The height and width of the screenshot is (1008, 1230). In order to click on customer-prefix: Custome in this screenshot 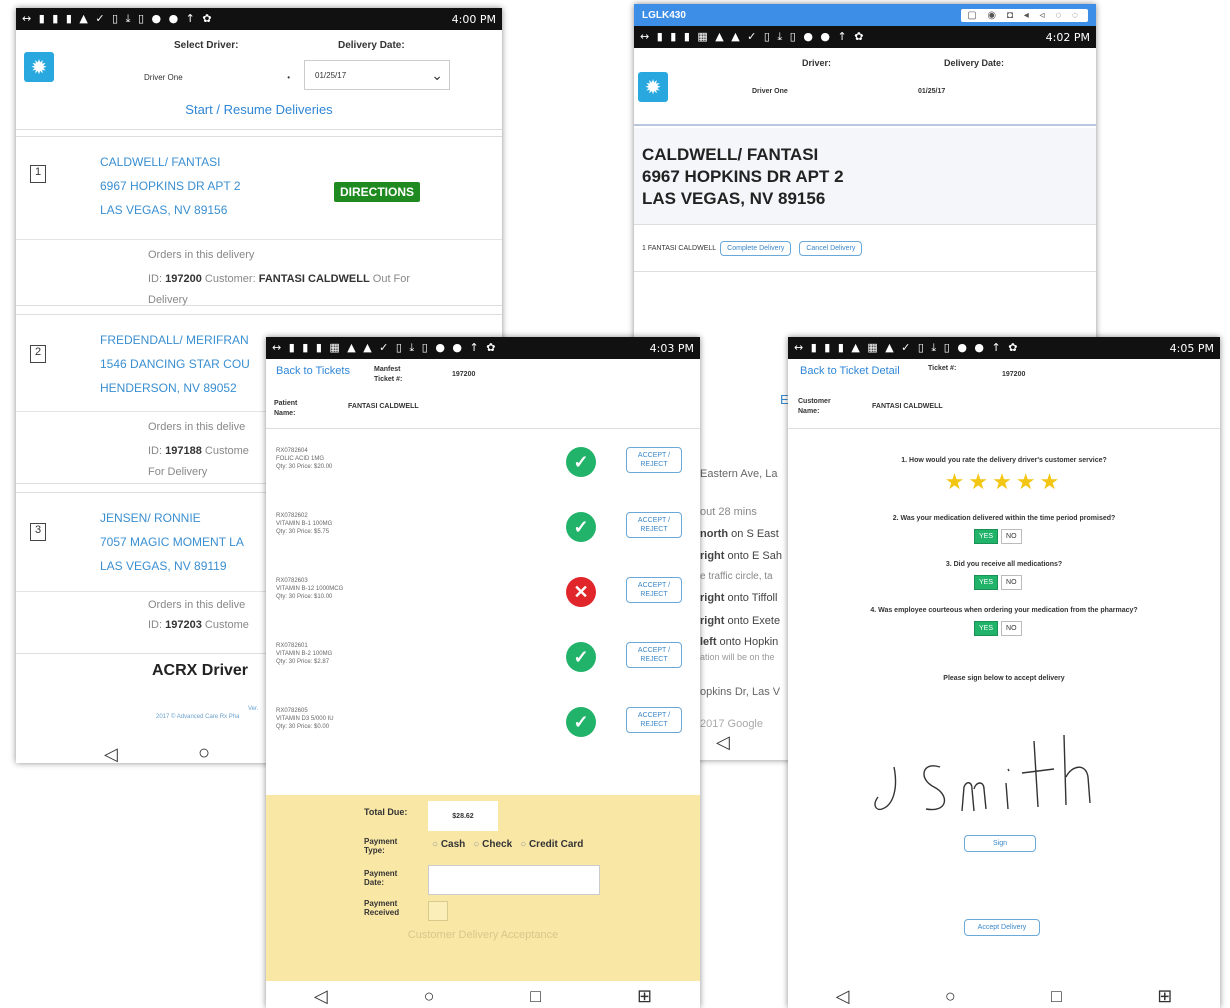, I will do `click(225, 625)`.